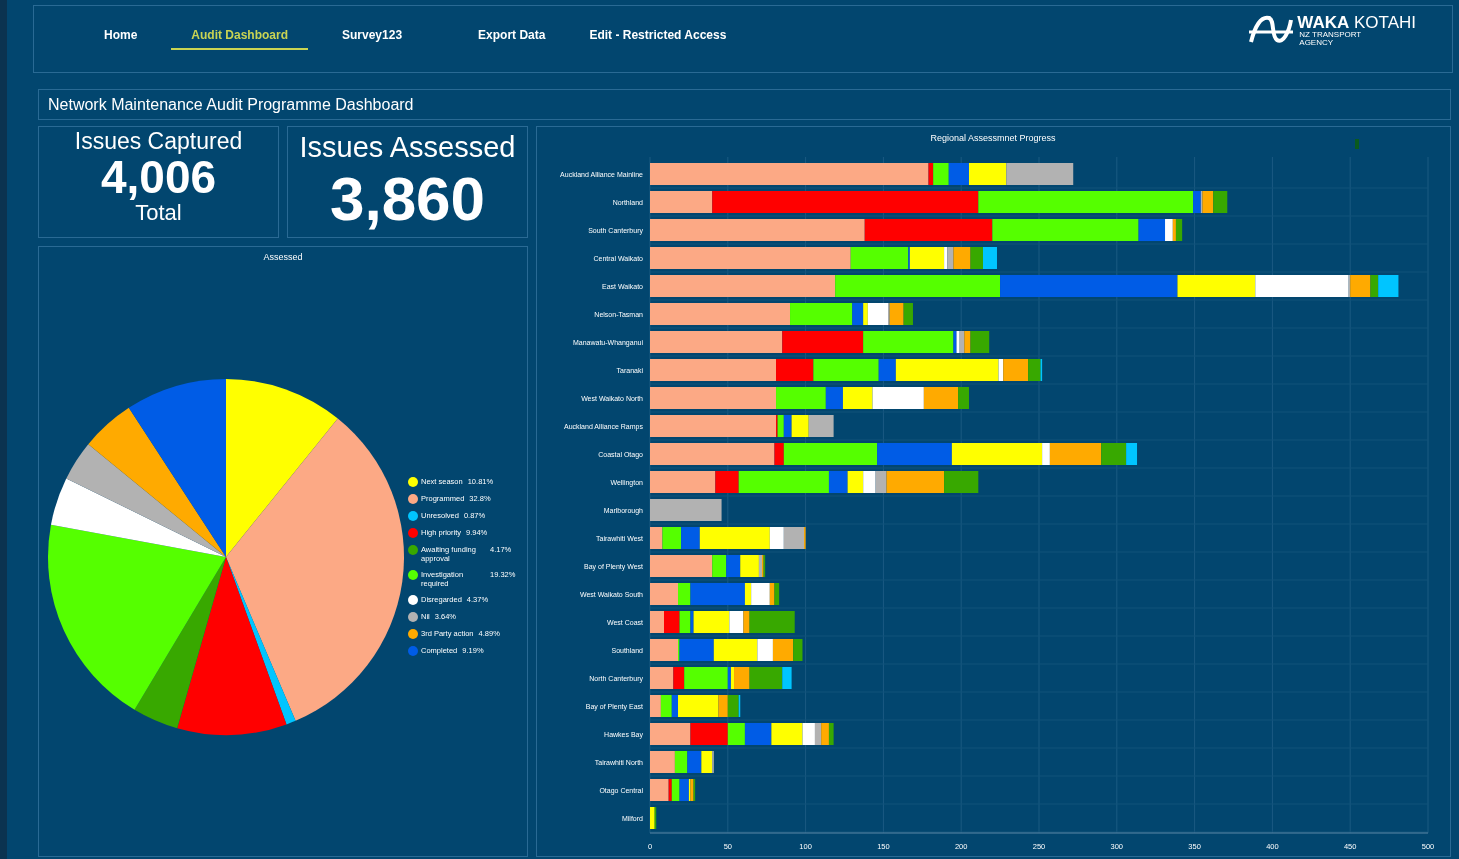  Describe the element at coordinates (1317, 42) in the screenshot. I see `logo-subtitle: AGENCY` at that location.